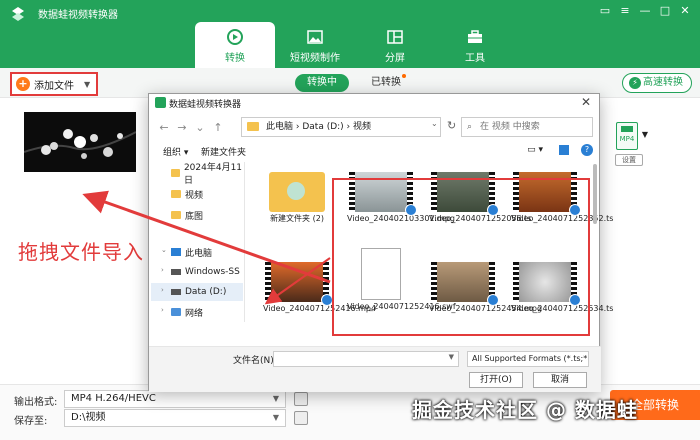 The height and width of the screenshot is (440, 700). Describe the element at coordinates (218, 127) in the screenshot. I see `up-icon: ↑` at that location.